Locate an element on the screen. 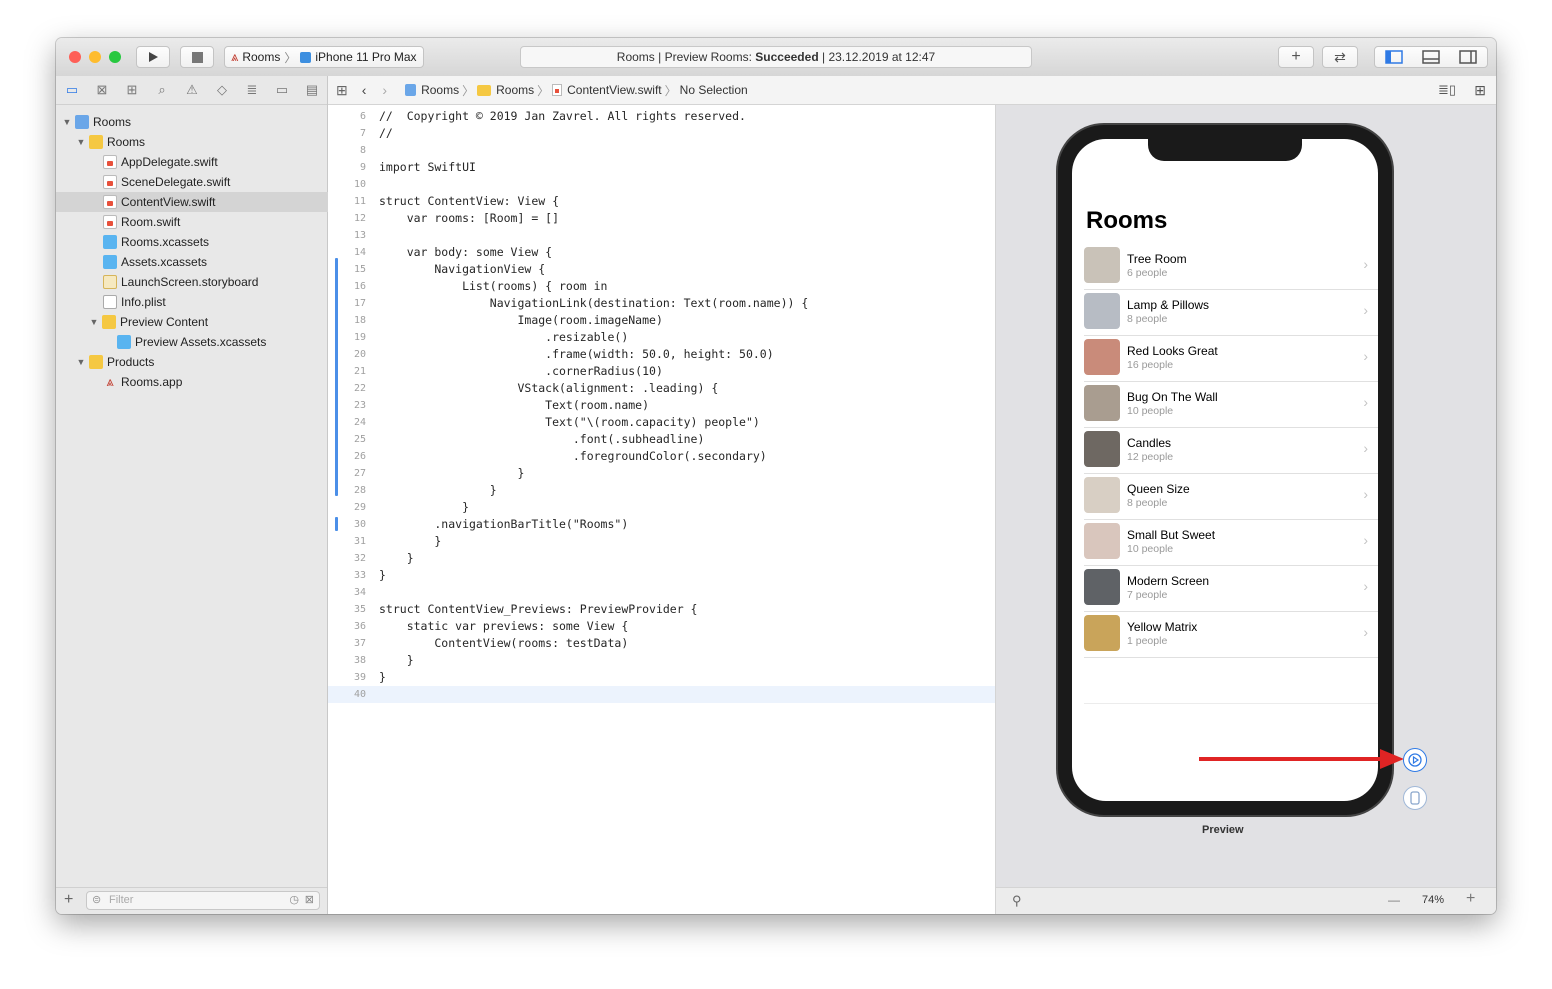 Image resolution: width=1552 pixels, height=989 pixels. code-line: 37 ContentView(rooms: testData) is located at coordinates (661, 643).